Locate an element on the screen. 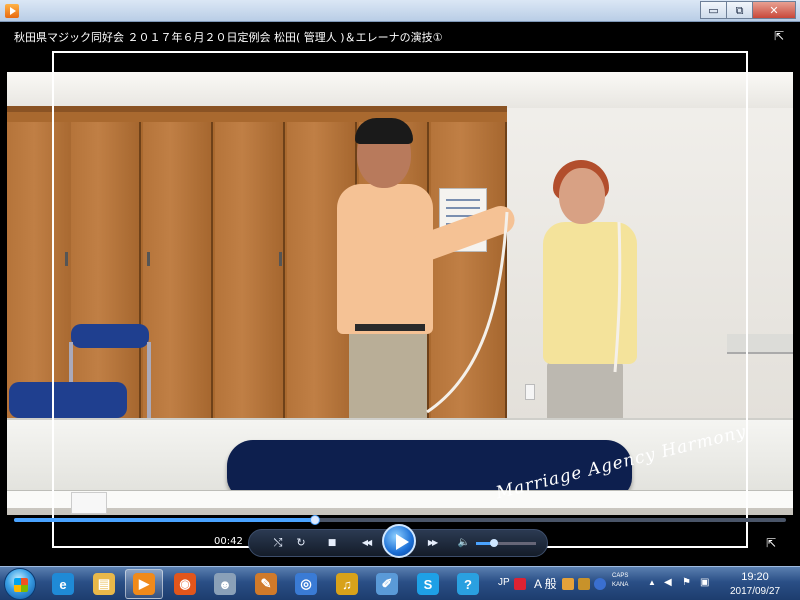  media-player-app-icon is located at coordinates (12, 11).